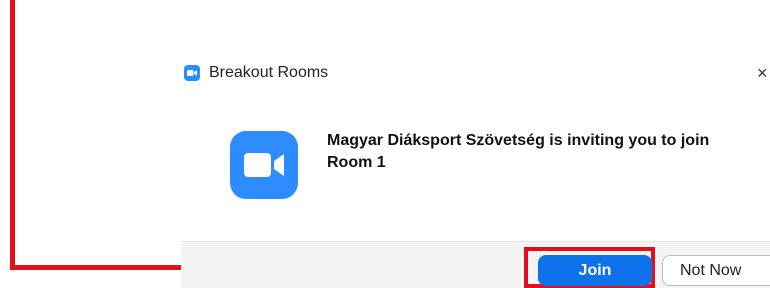 The height and width of the screenshot is (288, 770). I want to click on zoom-logo-icon, so click(264, 165).